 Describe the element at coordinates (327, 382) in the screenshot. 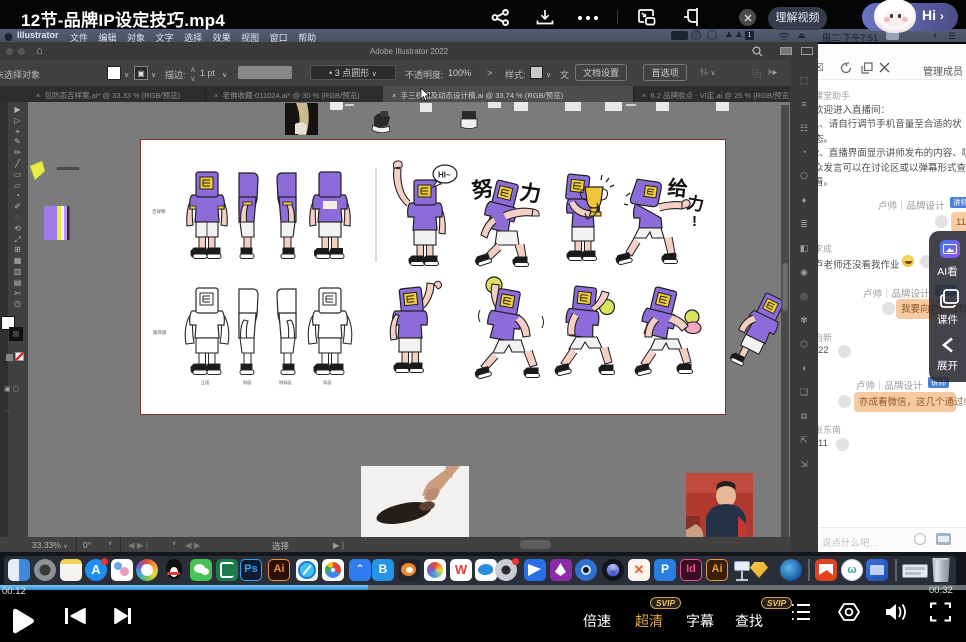

I see `svg-text: 背面` at that location.